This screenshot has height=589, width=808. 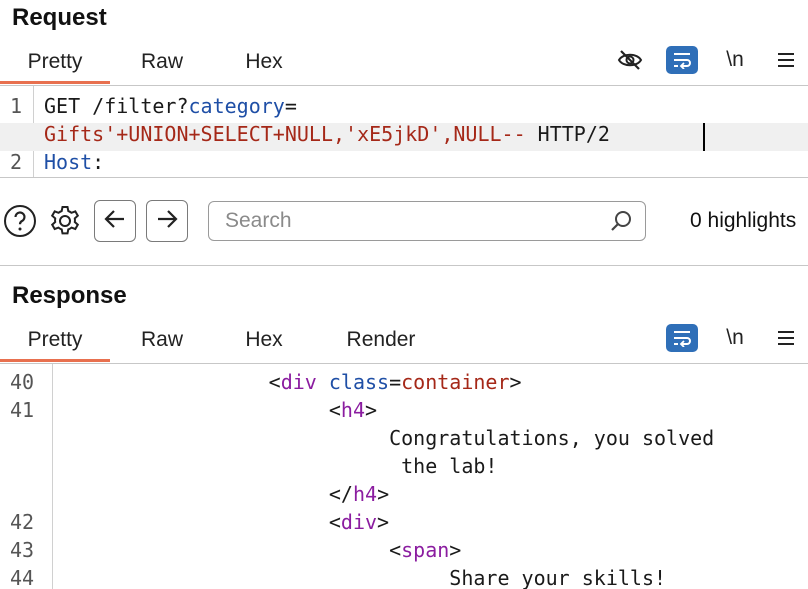 I want to click on code-token: Gifts'+UNION+SELECT+NULL,'xE5jkD',NULL--, so click(x=285, y=134).